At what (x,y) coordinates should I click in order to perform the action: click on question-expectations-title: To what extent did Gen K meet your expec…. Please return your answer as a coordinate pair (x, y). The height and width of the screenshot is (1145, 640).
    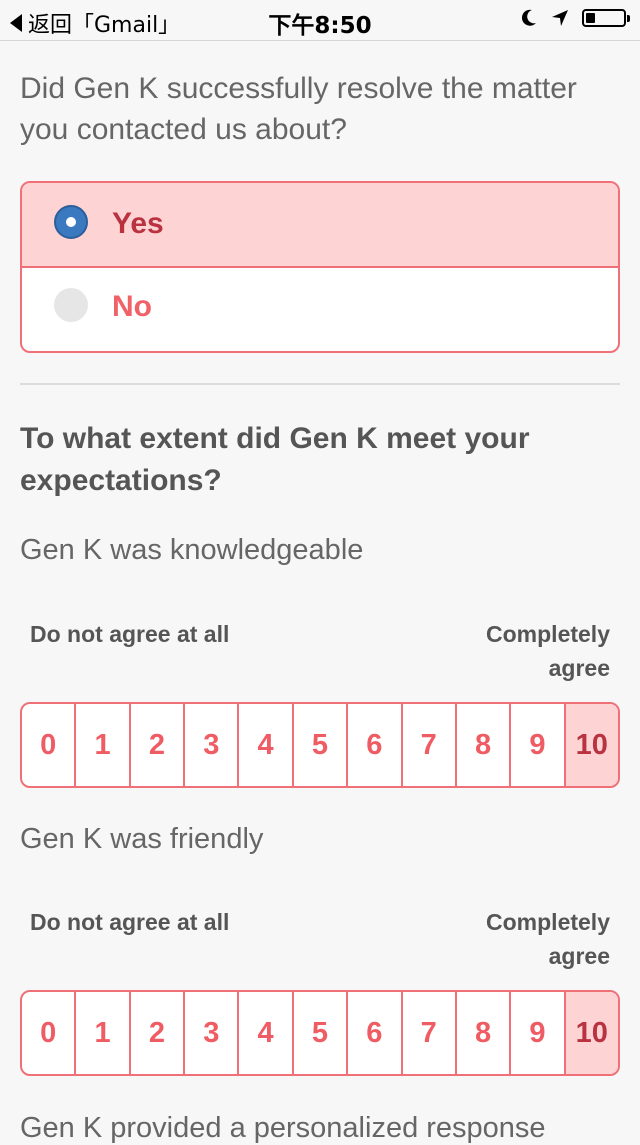
    Looking at the image, I should click on (275, 459).